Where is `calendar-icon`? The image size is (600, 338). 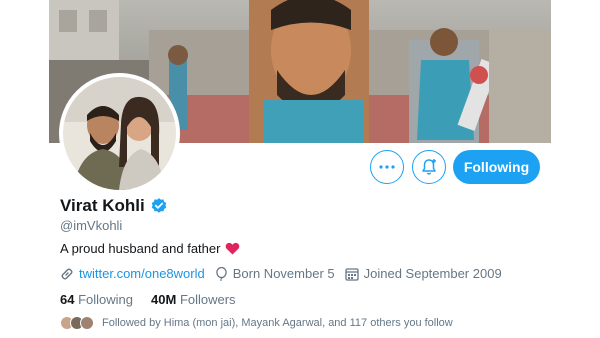
calendar-icon is located at coordinates (351, 274).